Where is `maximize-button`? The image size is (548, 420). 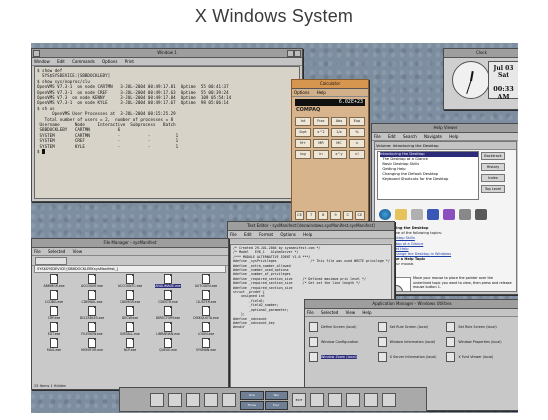
maximize-button is located at coordinates (297, 53).